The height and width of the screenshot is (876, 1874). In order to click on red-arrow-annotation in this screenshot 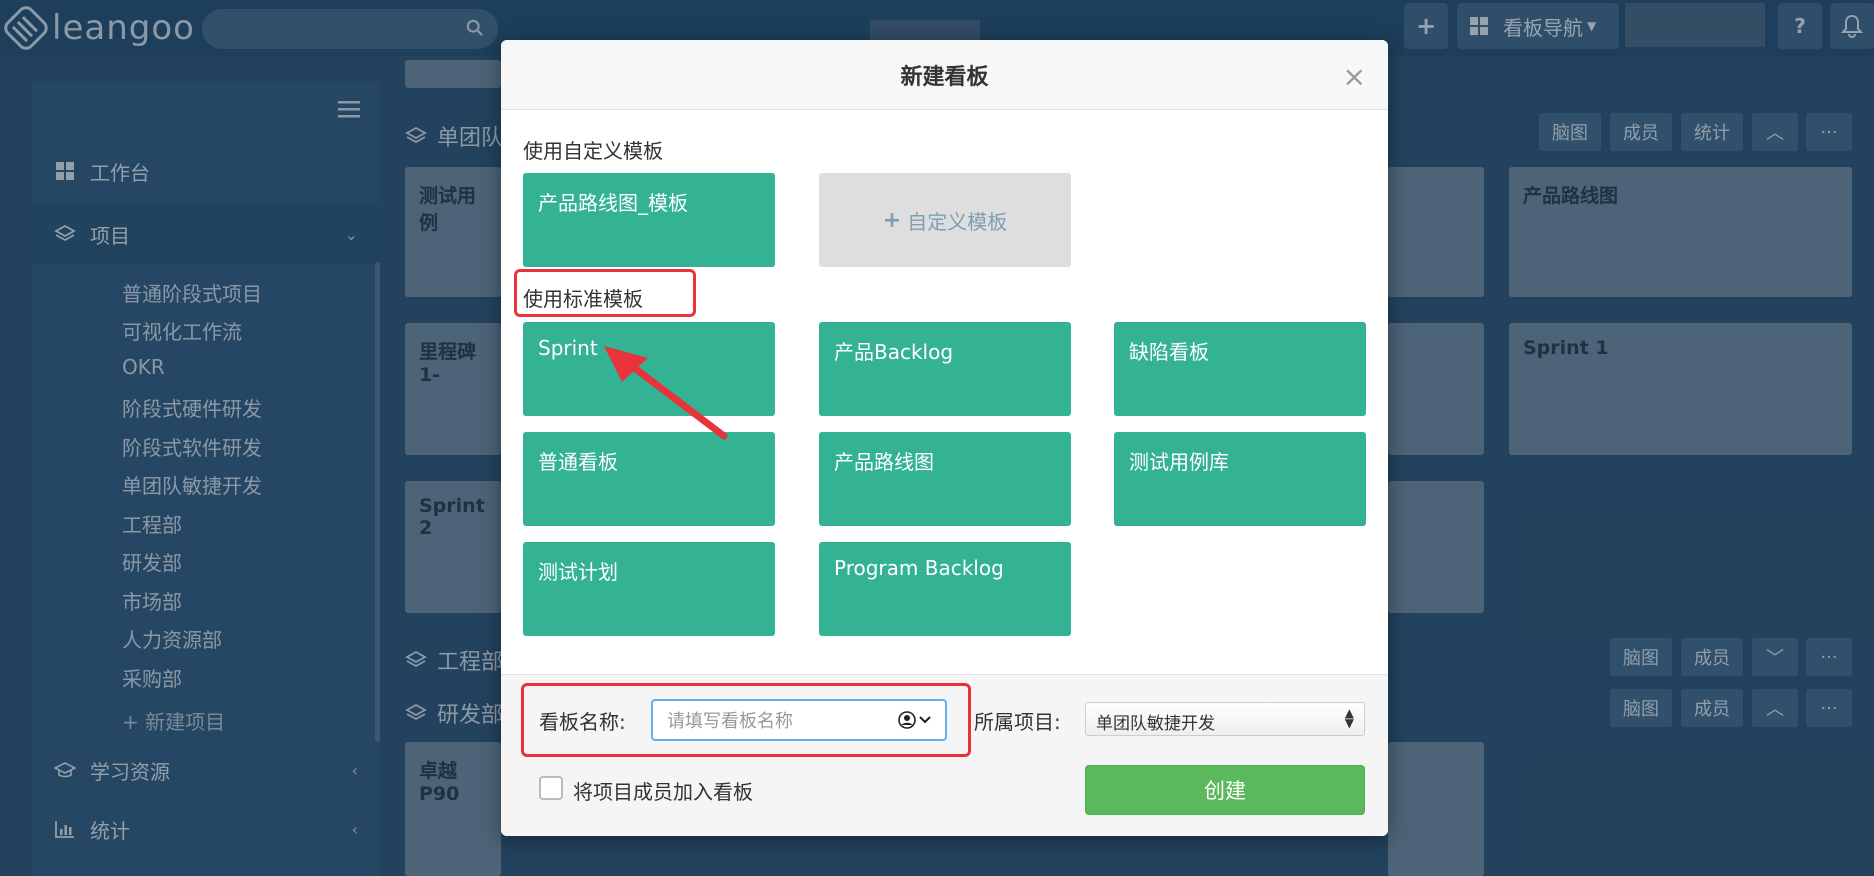, I will do `click(666, 393)`.